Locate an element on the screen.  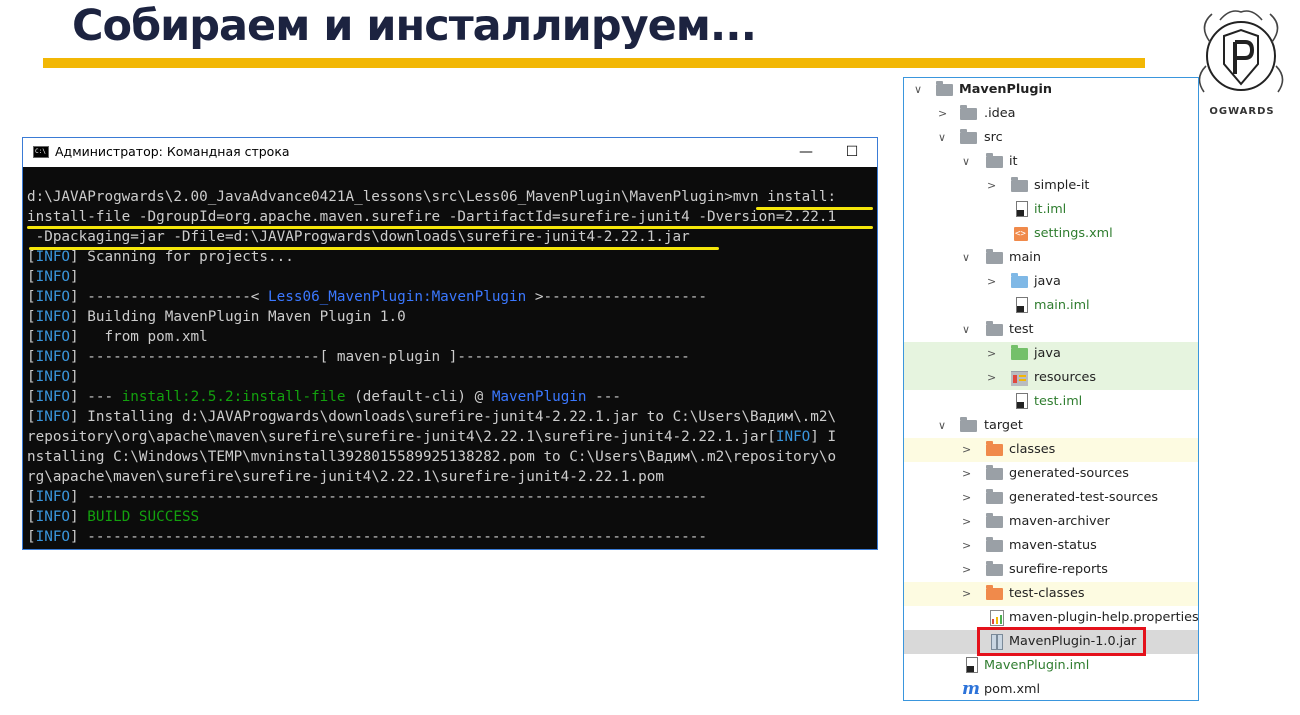
console-line: [INFO] from pom.xml is located at coordinates (117, 337).